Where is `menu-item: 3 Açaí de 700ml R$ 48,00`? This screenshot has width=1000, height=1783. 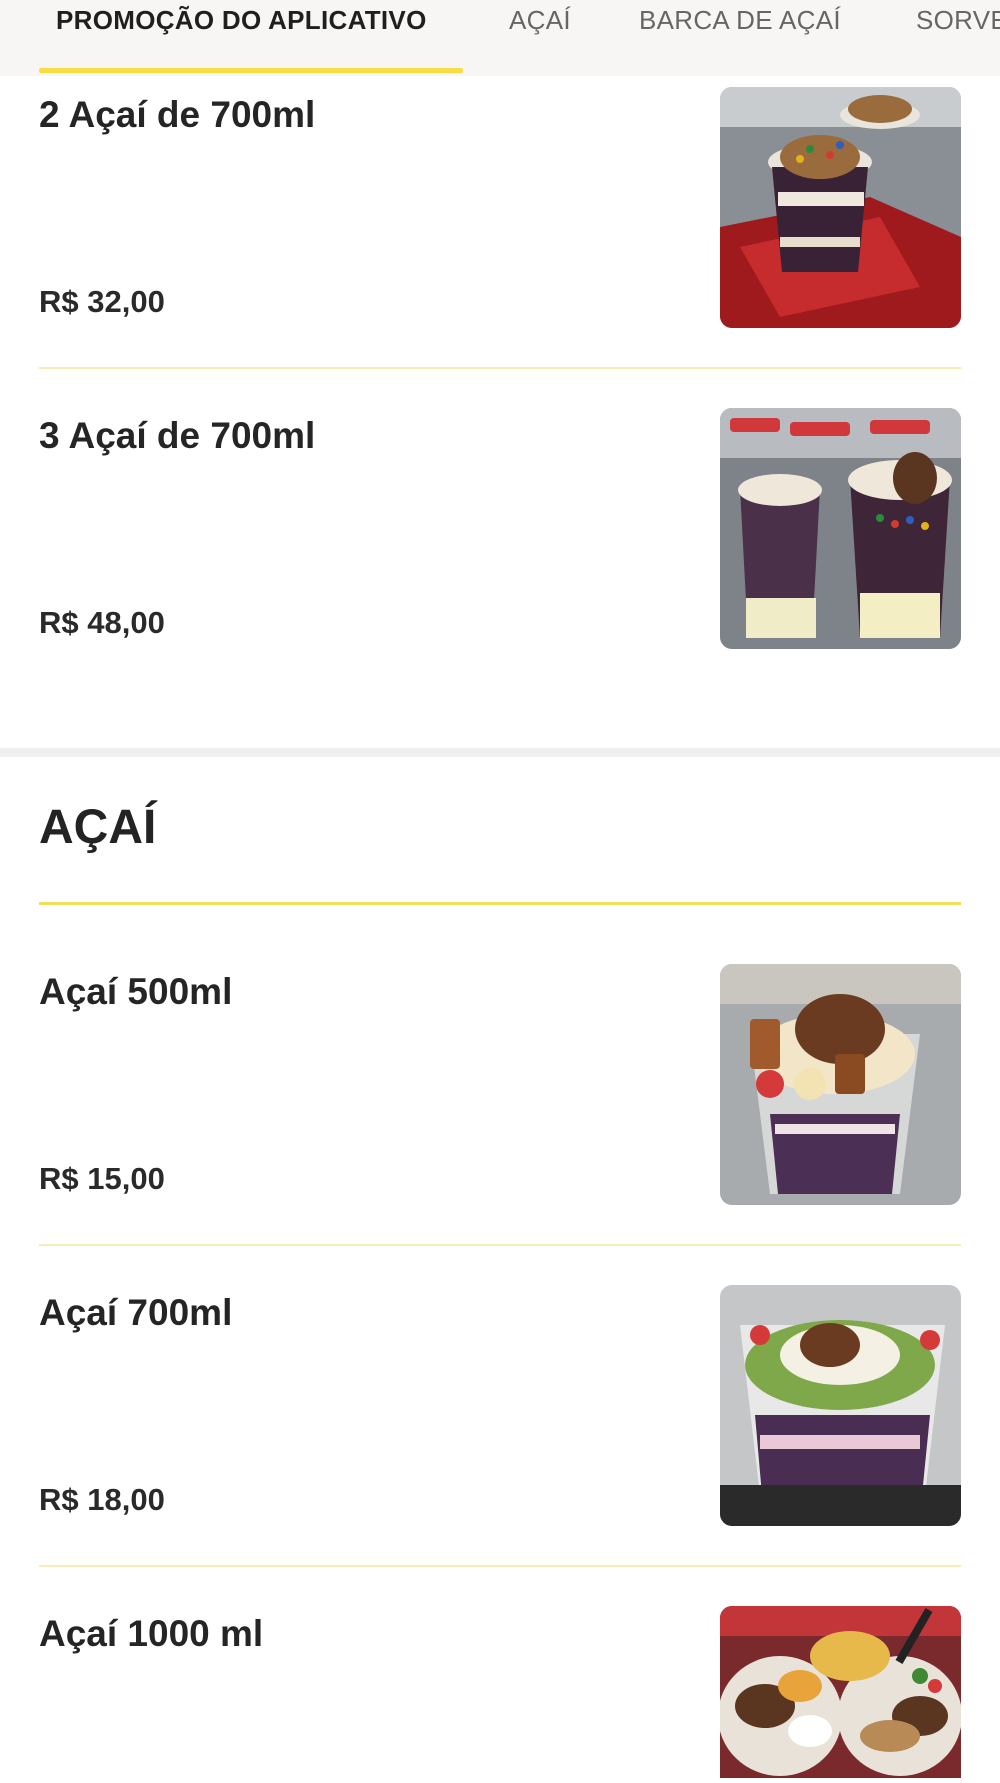
menu-item: 3 Açaí de 700ml R$ 48,00 is located at coordinates (500, 536).